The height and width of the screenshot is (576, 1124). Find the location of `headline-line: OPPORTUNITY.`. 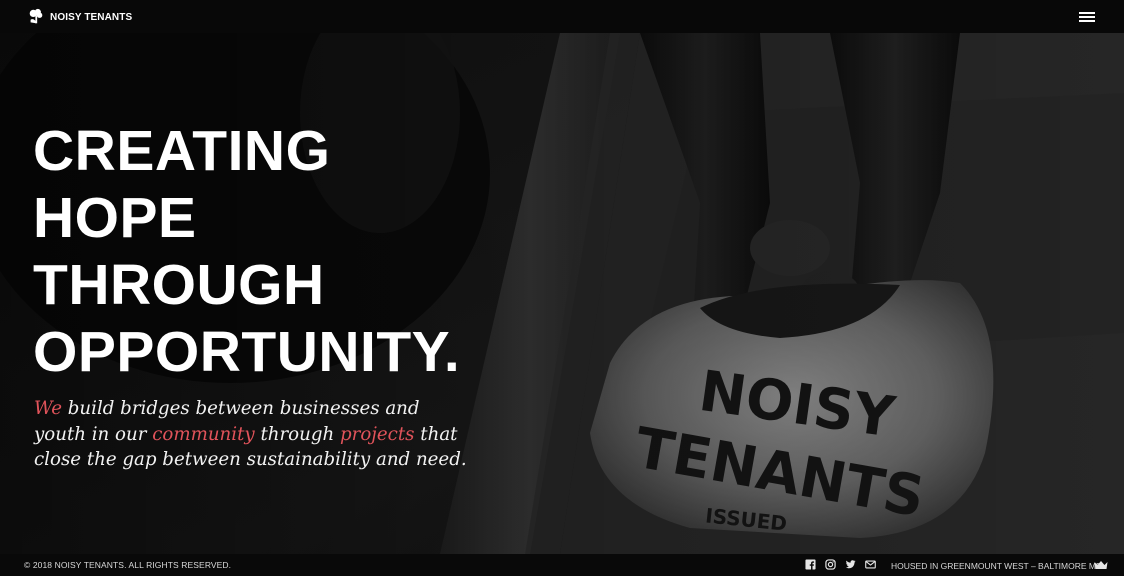

headline-line: OPPORTUNITY. is located at coordinates (247, 352).